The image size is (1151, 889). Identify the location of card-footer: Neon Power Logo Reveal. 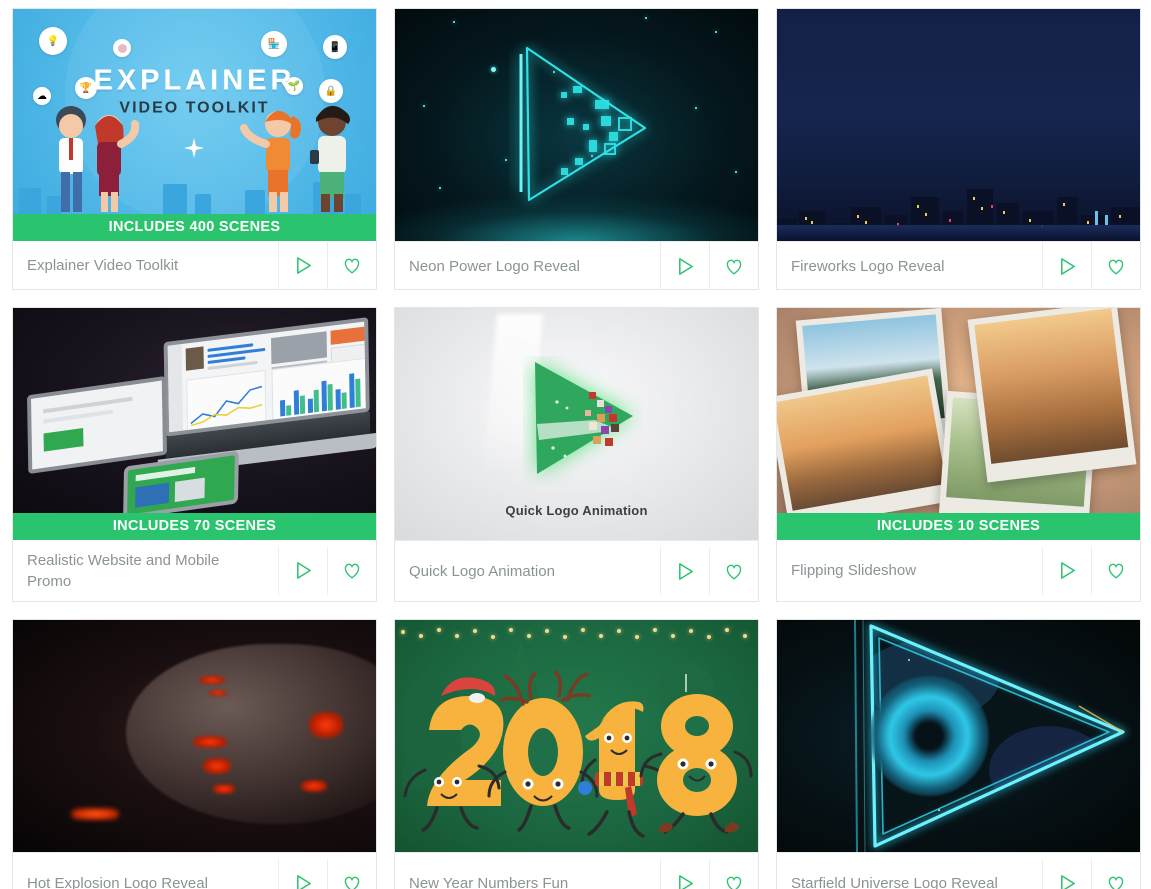
(576, 265).